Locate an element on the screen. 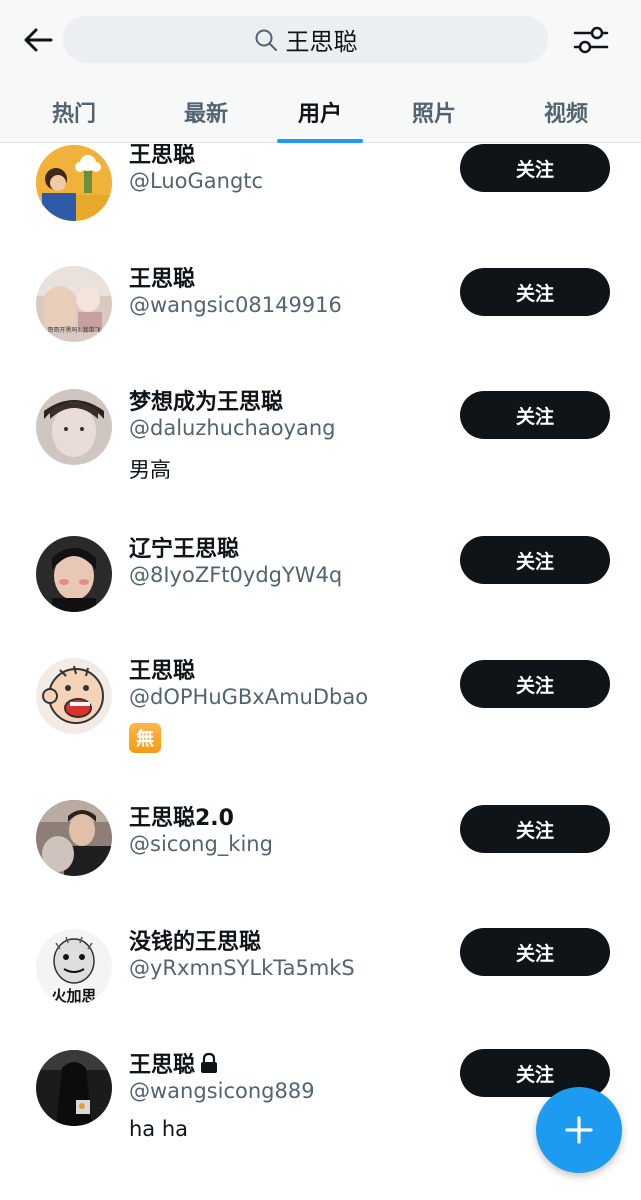  user-handle: @wangsic08149916 is located at coordinates (235, 305).